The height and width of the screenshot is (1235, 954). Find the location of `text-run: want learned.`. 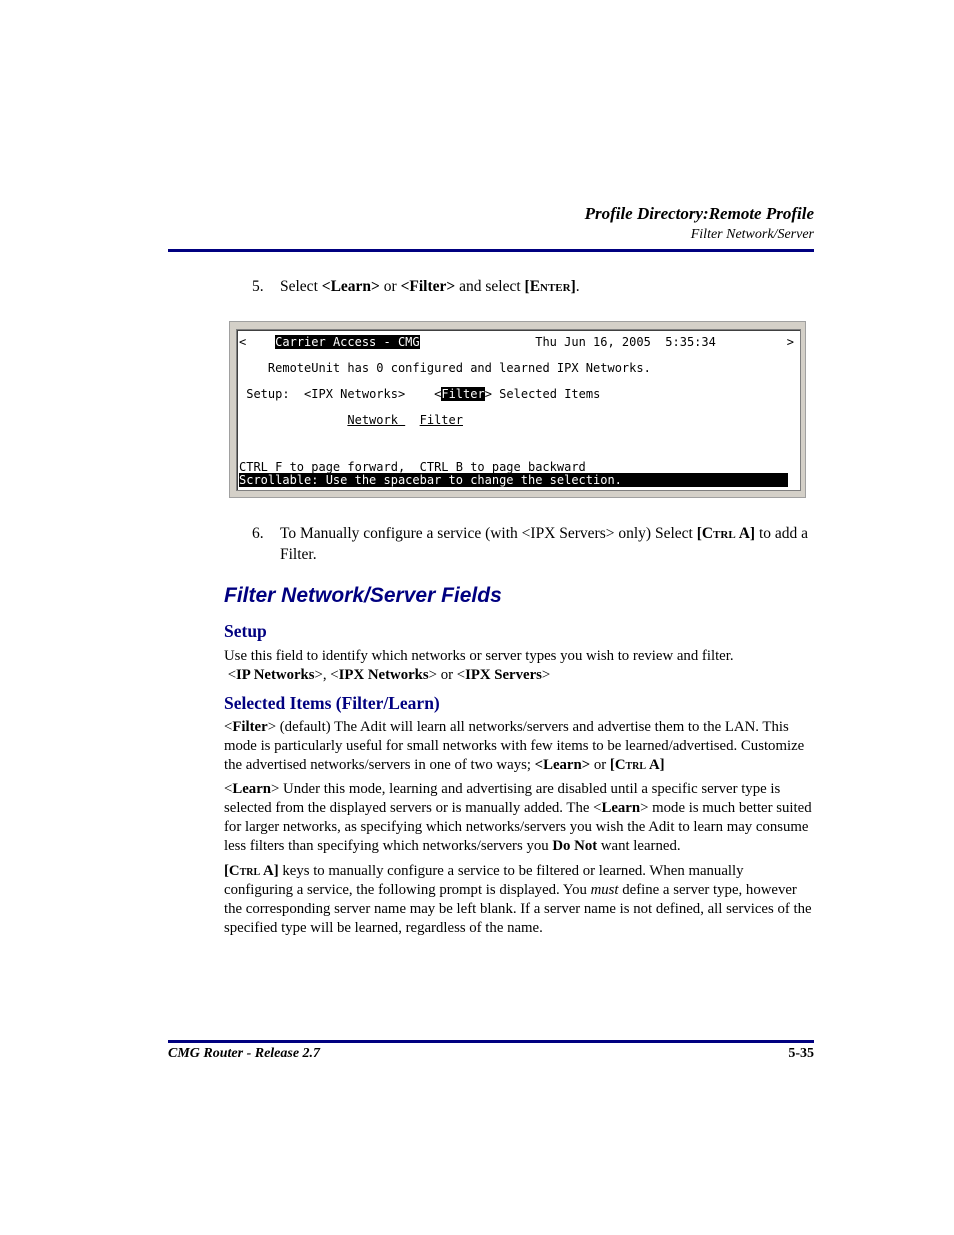

text-run: want learned. is located at coordinates (639, 846).